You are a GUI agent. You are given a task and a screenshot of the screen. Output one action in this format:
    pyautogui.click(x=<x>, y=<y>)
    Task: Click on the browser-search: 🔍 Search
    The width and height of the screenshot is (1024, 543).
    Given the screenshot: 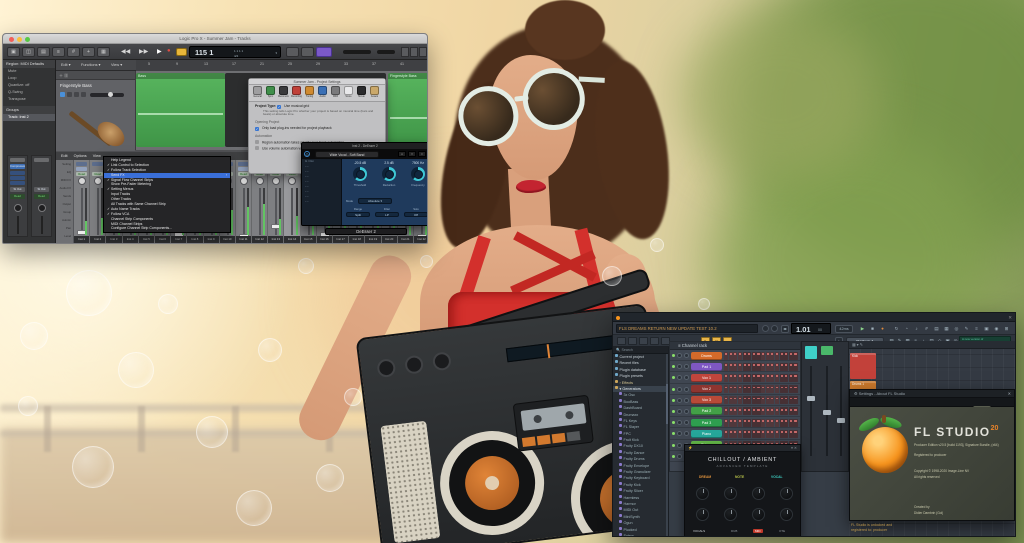 What is the action you would take?
    pyautogui.click(x=640, y=350)
    